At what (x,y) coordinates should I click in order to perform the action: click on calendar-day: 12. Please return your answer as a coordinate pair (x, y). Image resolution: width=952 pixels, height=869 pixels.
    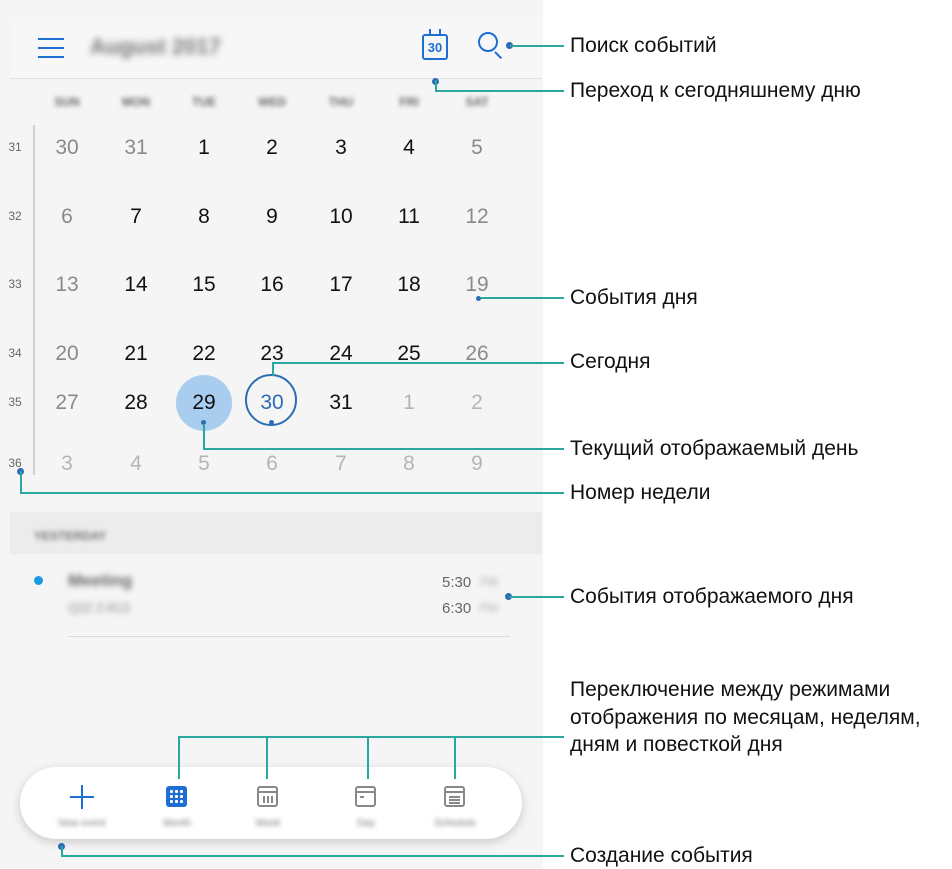
    Looking at the image, I should click on (477, 217).